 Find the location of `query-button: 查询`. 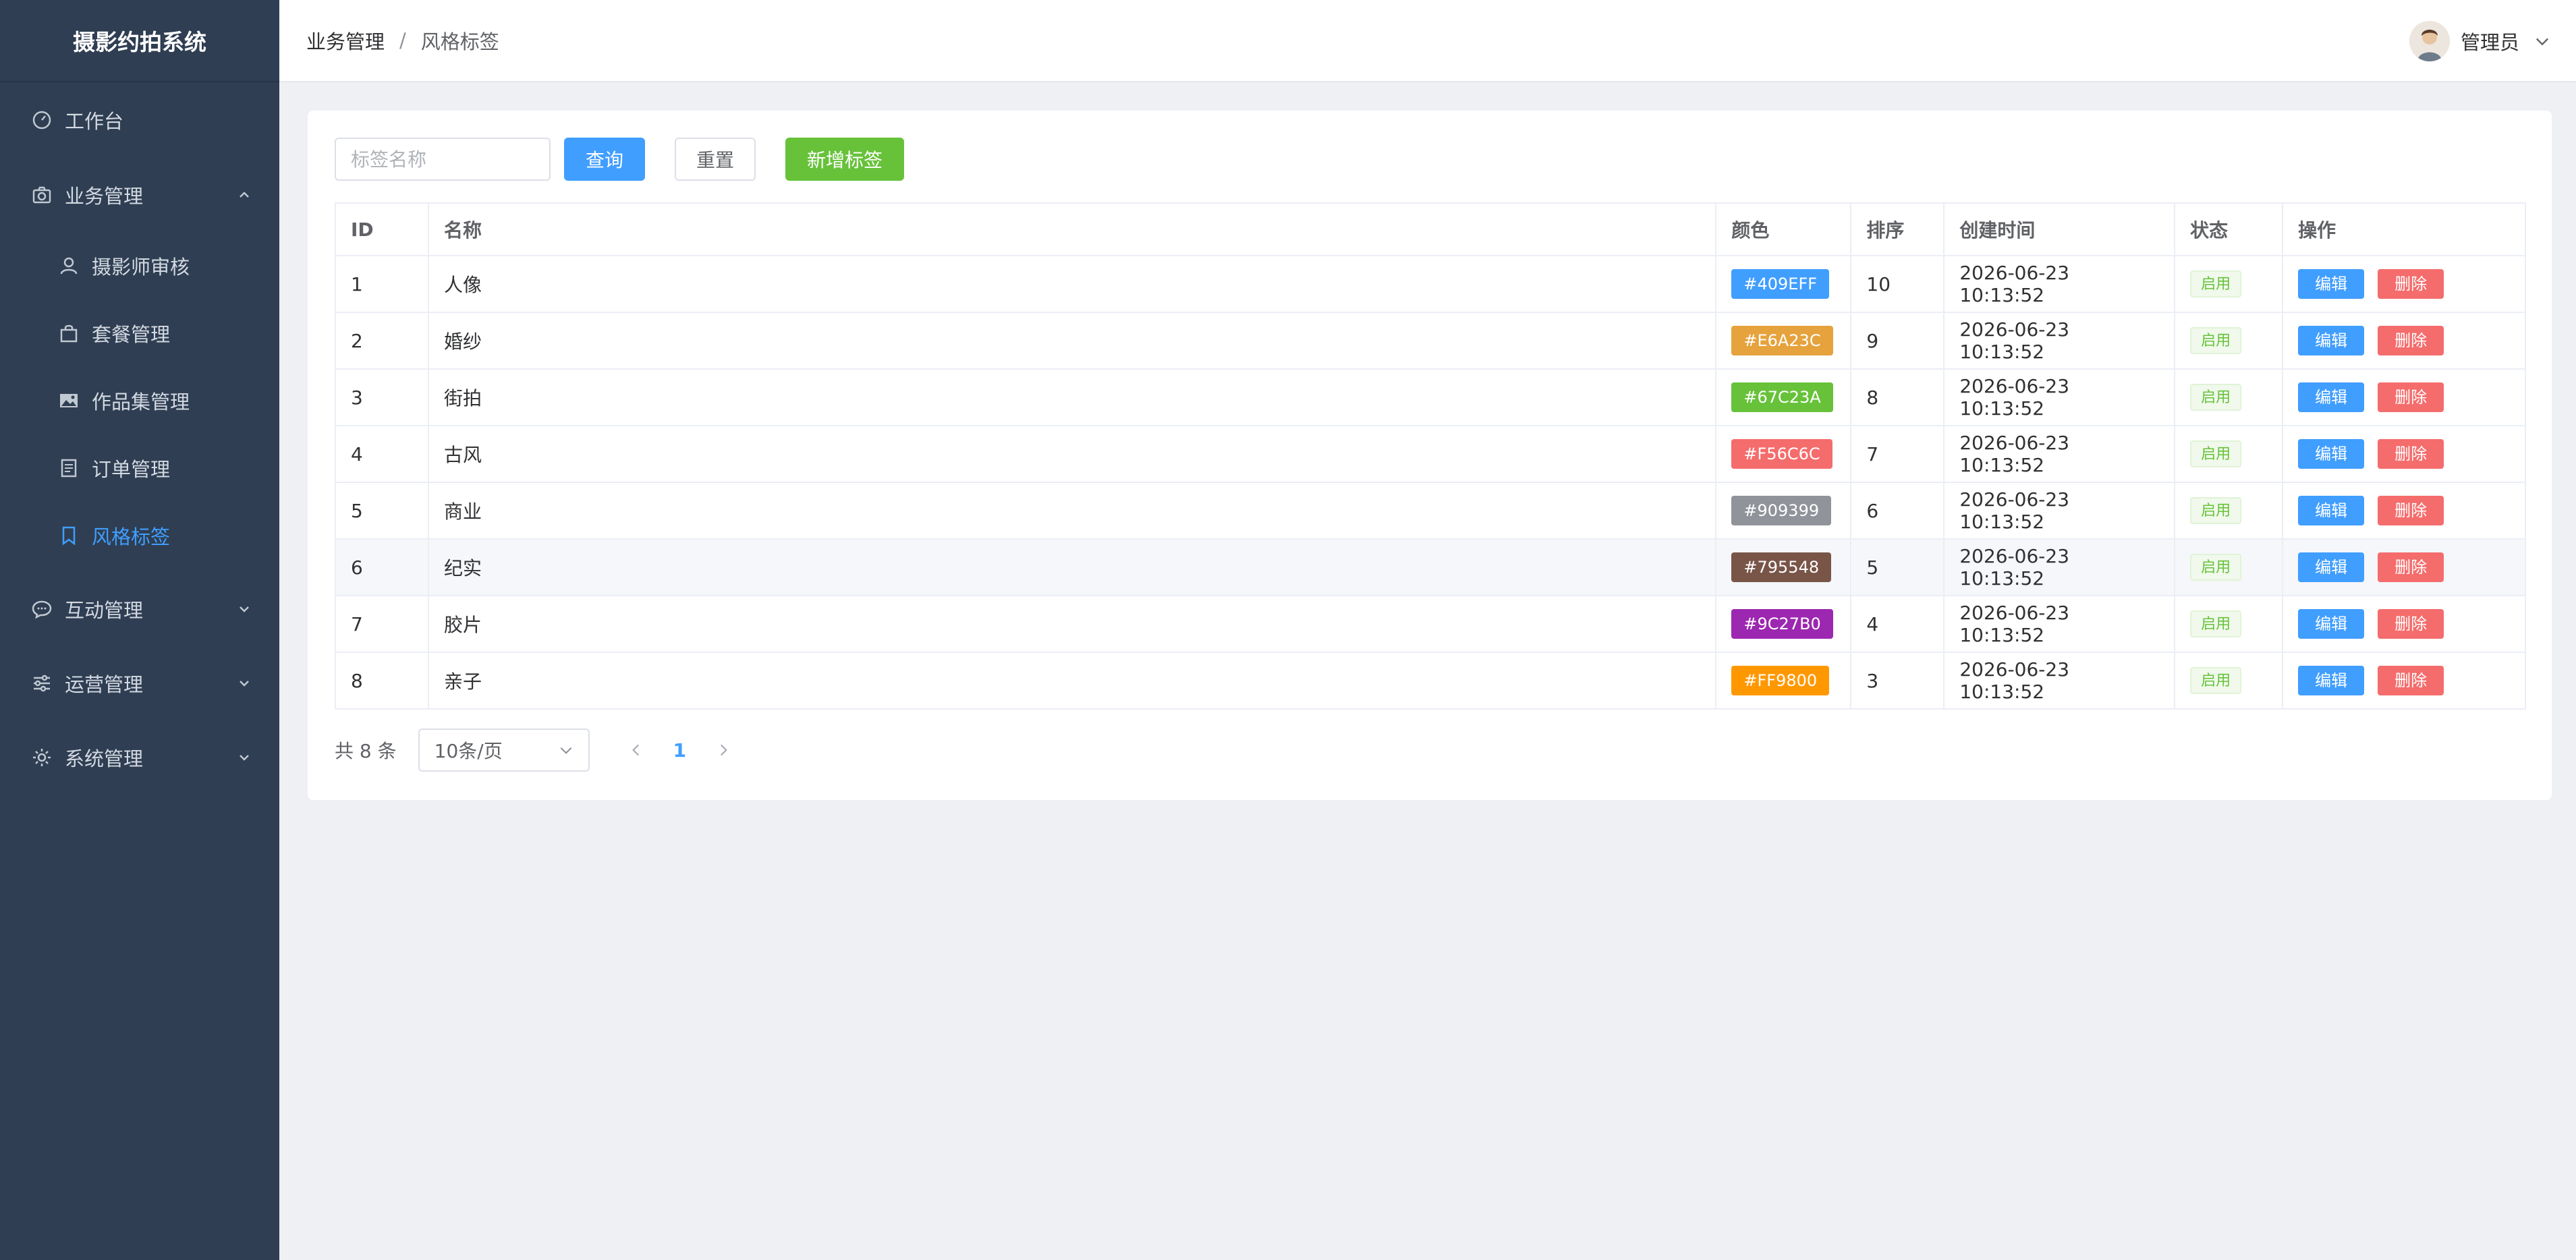

query-button: 查询 is located at coordinates (604, 159).